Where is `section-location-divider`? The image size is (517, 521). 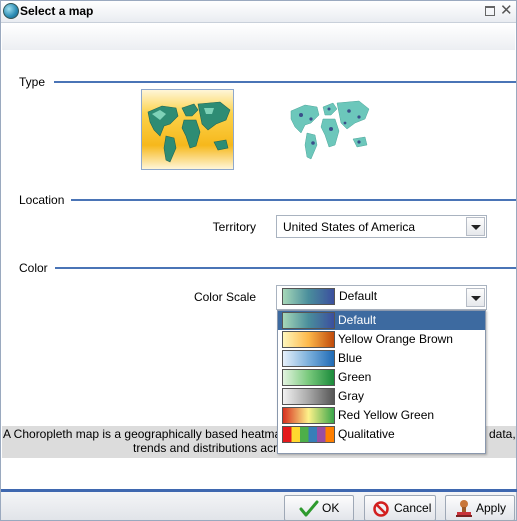
section-location-divider is located at coordinates (293, 200).